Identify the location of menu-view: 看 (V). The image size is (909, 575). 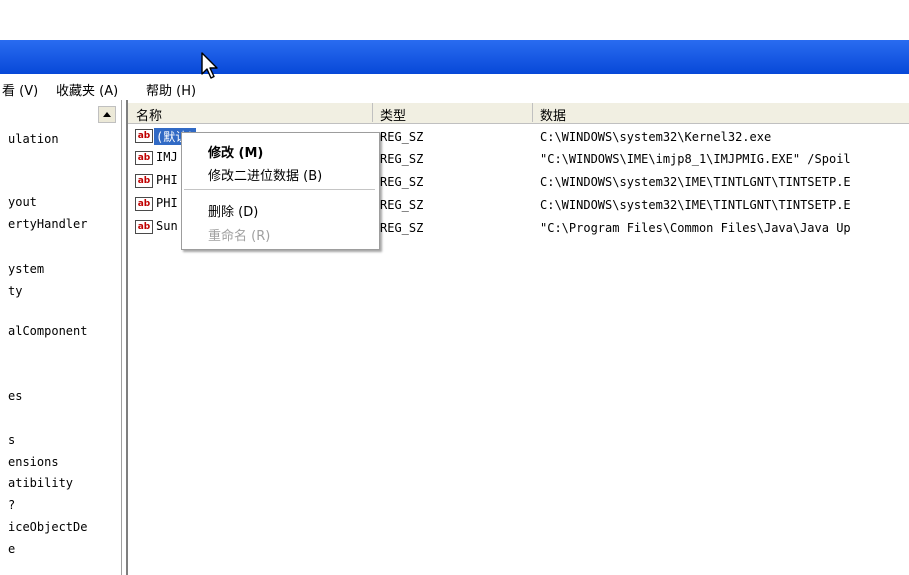
(20, 89).